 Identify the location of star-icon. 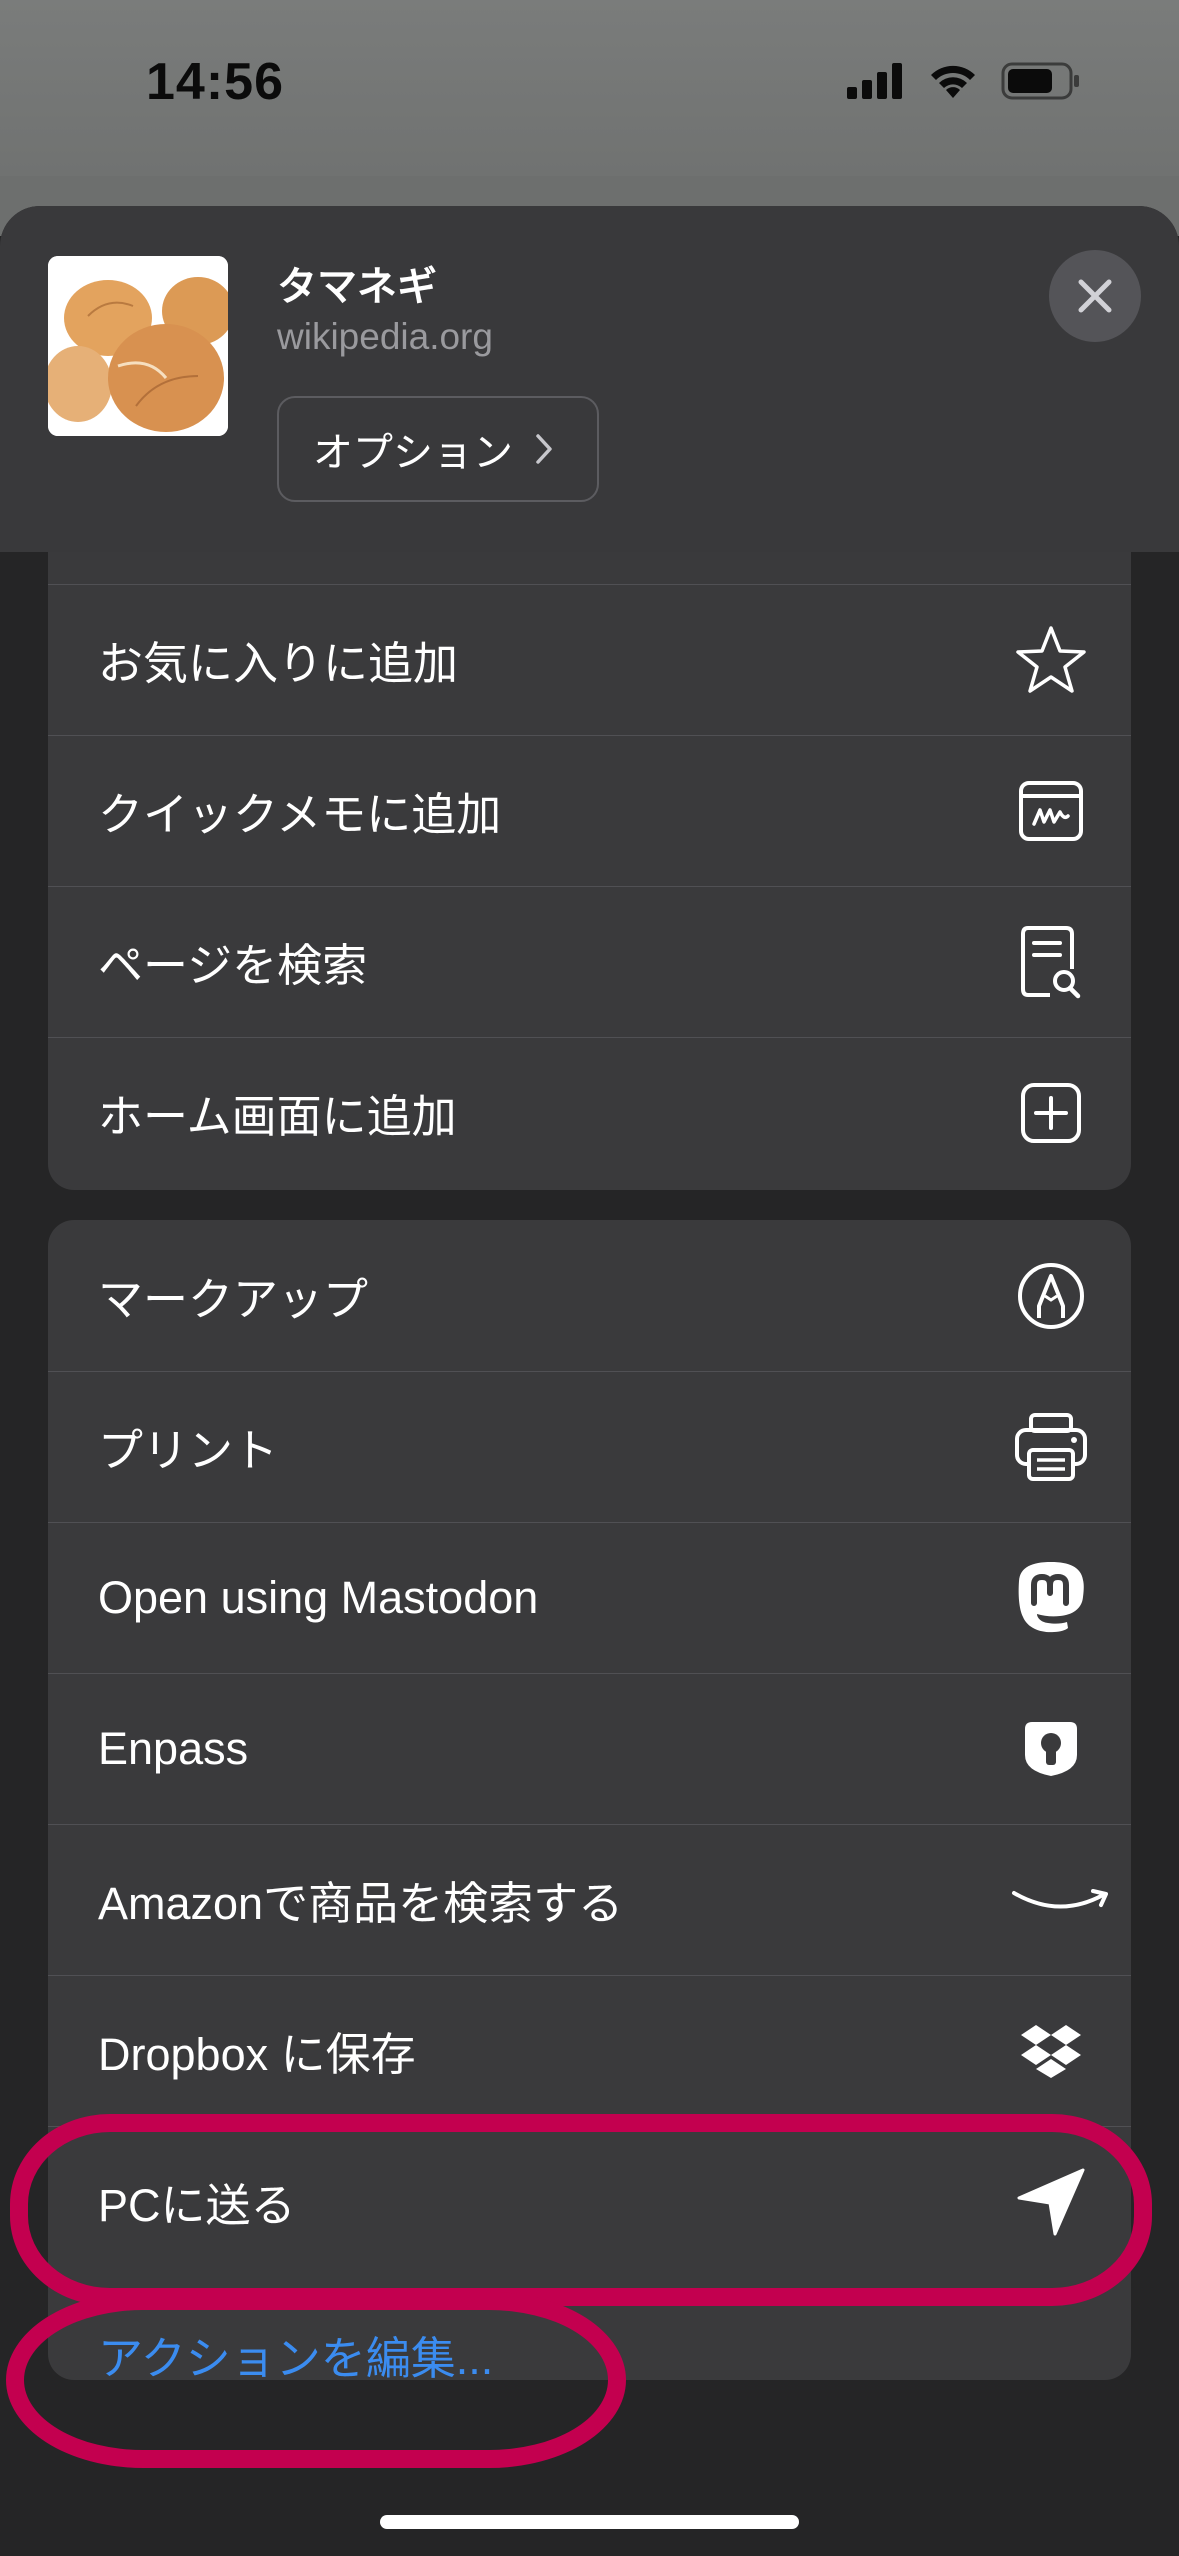
(1051, 660).